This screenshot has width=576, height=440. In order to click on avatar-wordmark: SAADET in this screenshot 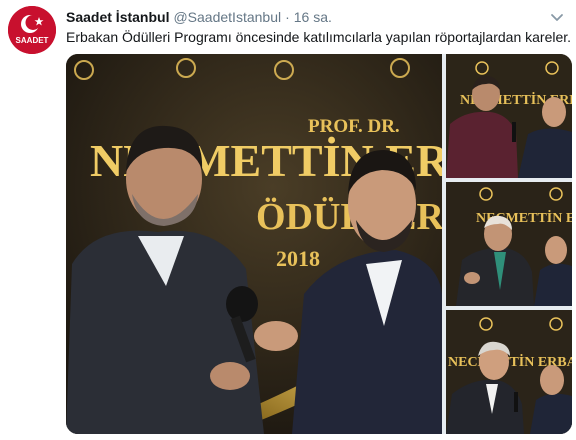, I will do `click(32, 40)`.